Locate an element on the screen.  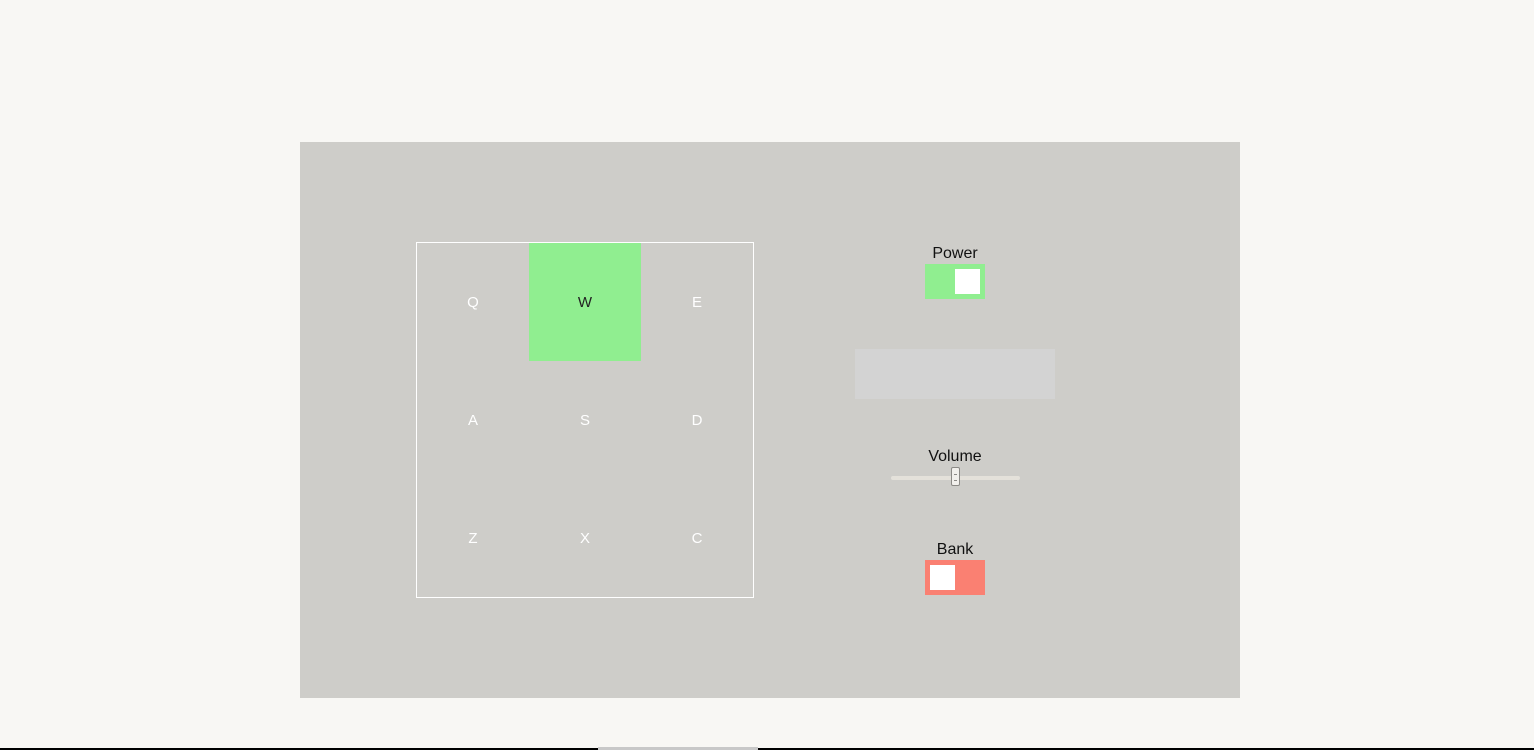
power-toggle-knob is located at coordinates (967, 281).